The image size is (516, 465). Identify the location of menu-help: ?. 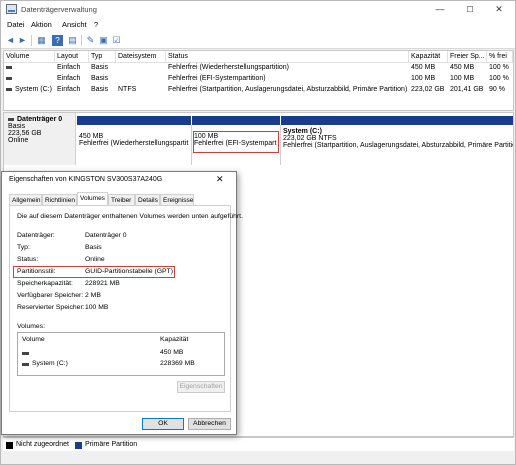
(96, 24).